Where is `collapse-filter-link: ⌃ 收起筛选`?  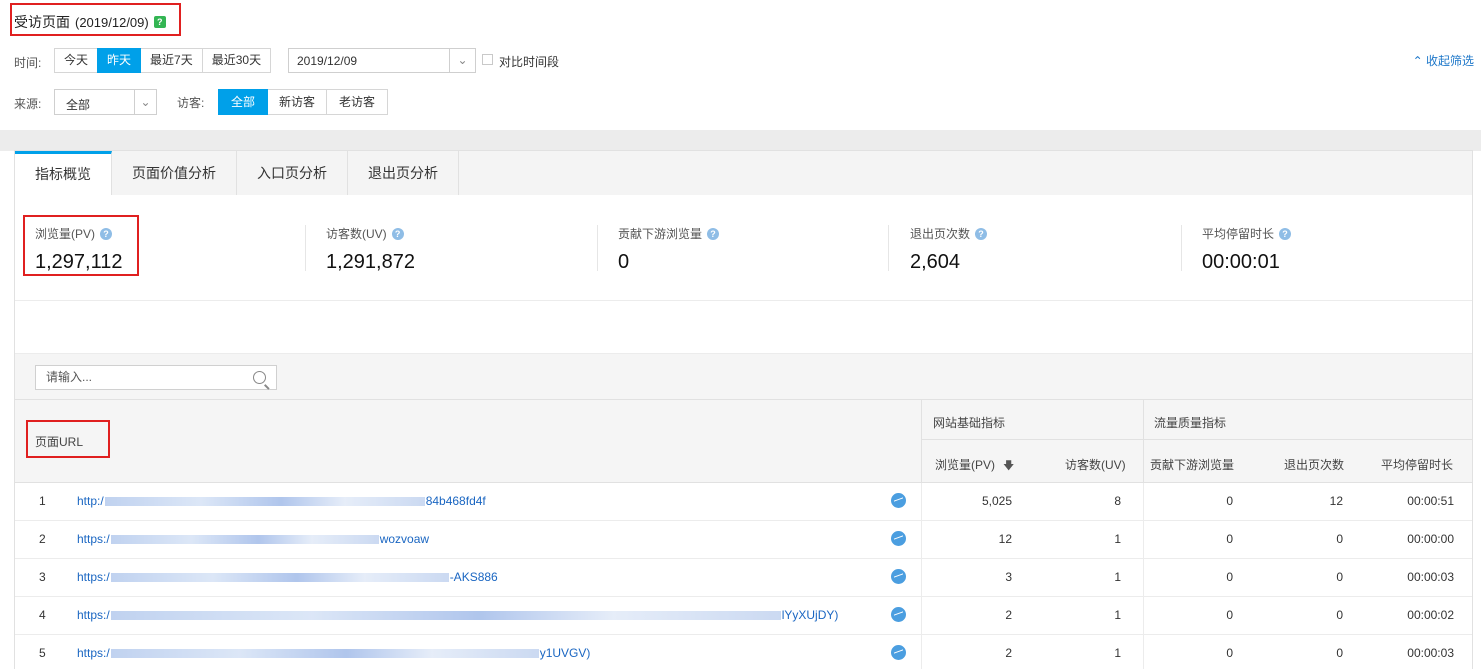 collapse-filter-link: ⌃ 收起筛选 is located at coordinates (1443, 60).